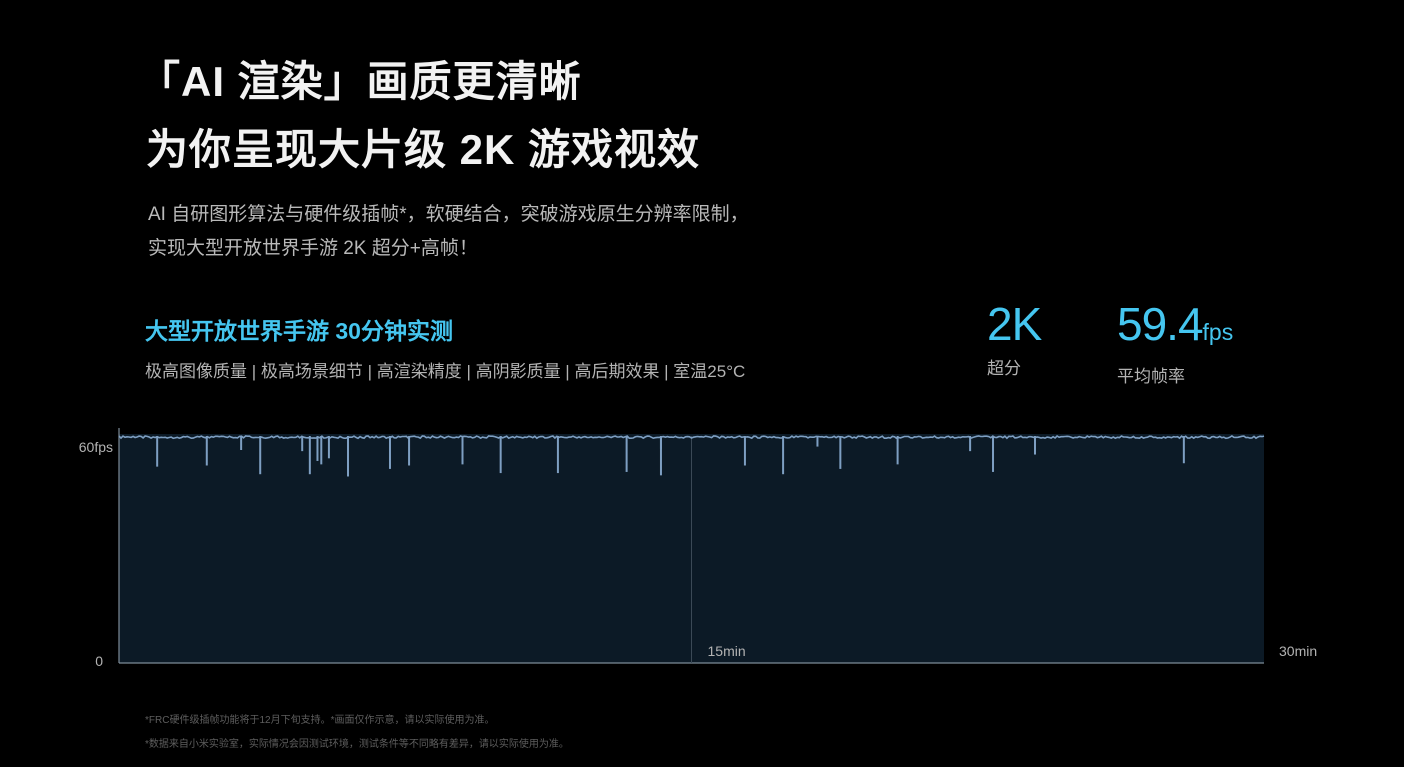 This screenshot has height=767, width=1404. What do you see at coordinates (1298, 651) in the screenshot?
I see `x-tick-label-30min: 30min` at bounding box center [1298, 651].